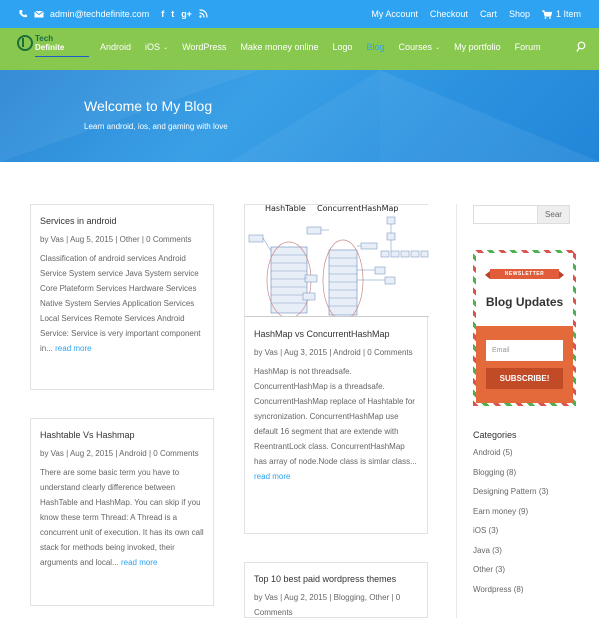 Image resolution: width=599 pixels, height=618 pixels. What do you see at coordinates (148, 106) in the screenshot?
I see `page-title: Welcome to My Blog` at bounding box center [148, 106].